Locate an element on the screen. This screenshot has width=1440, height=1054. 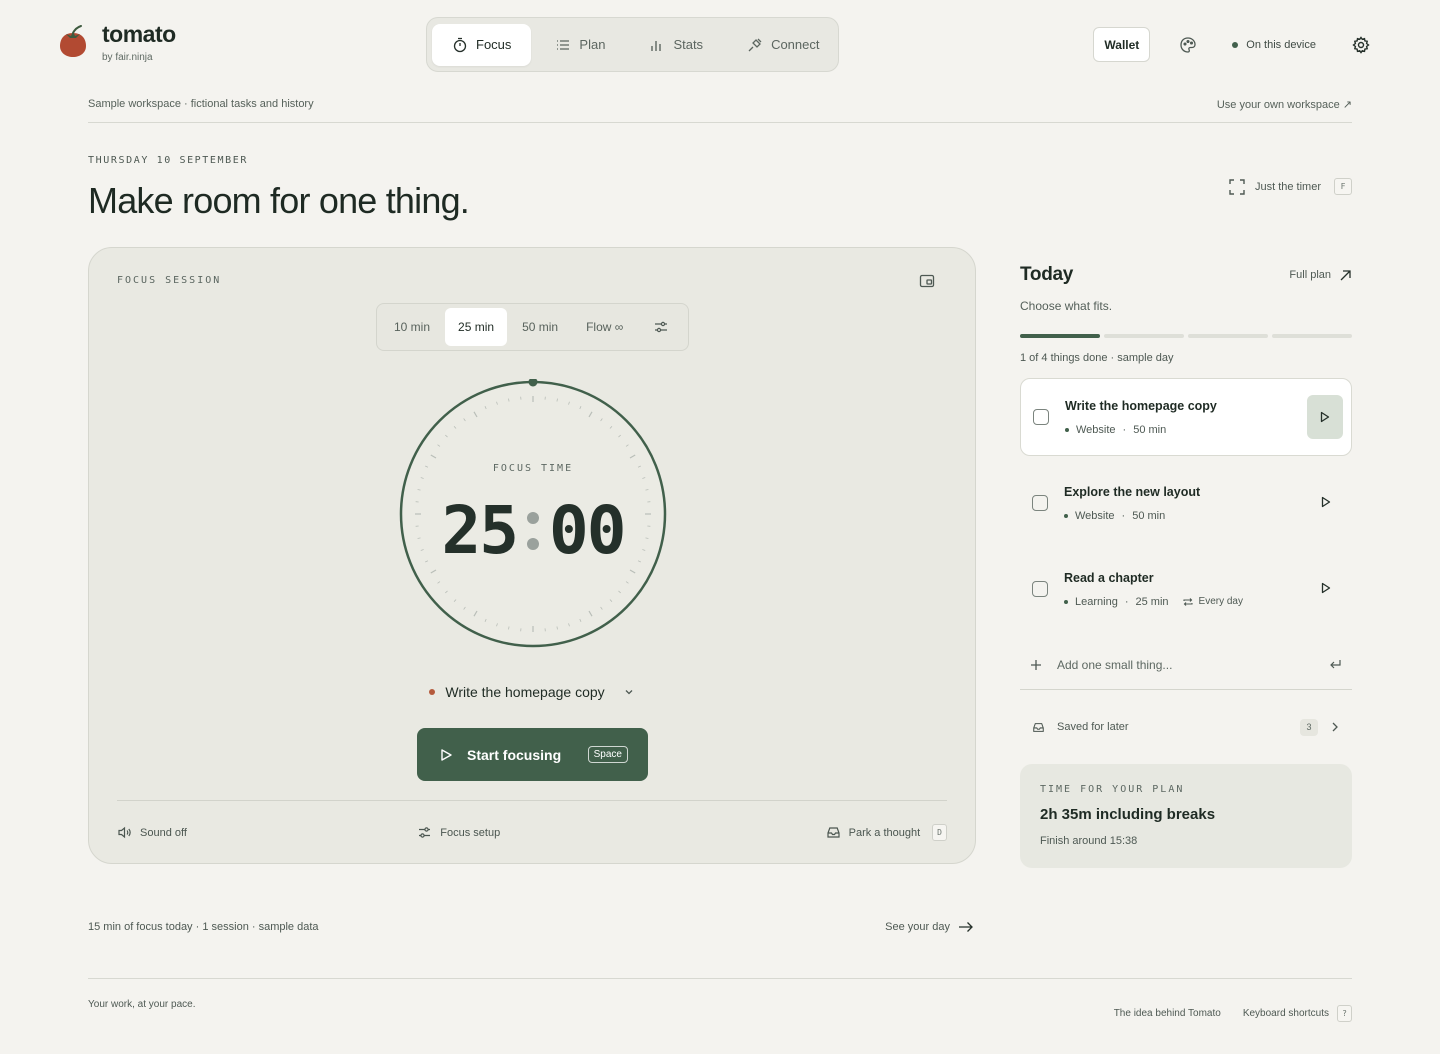
shortcut-key-d: D is located at coordinates (939, 832).